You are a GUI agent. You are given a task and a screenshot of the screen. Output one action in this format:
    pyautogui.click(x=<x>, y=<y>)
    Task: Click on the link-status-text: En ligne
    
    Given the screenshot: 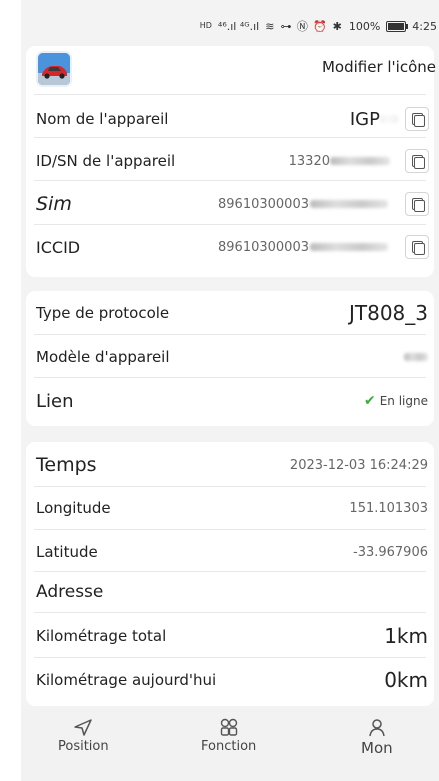 What is the action you would take?
    pyautogui.click(x=403, y=401)
    